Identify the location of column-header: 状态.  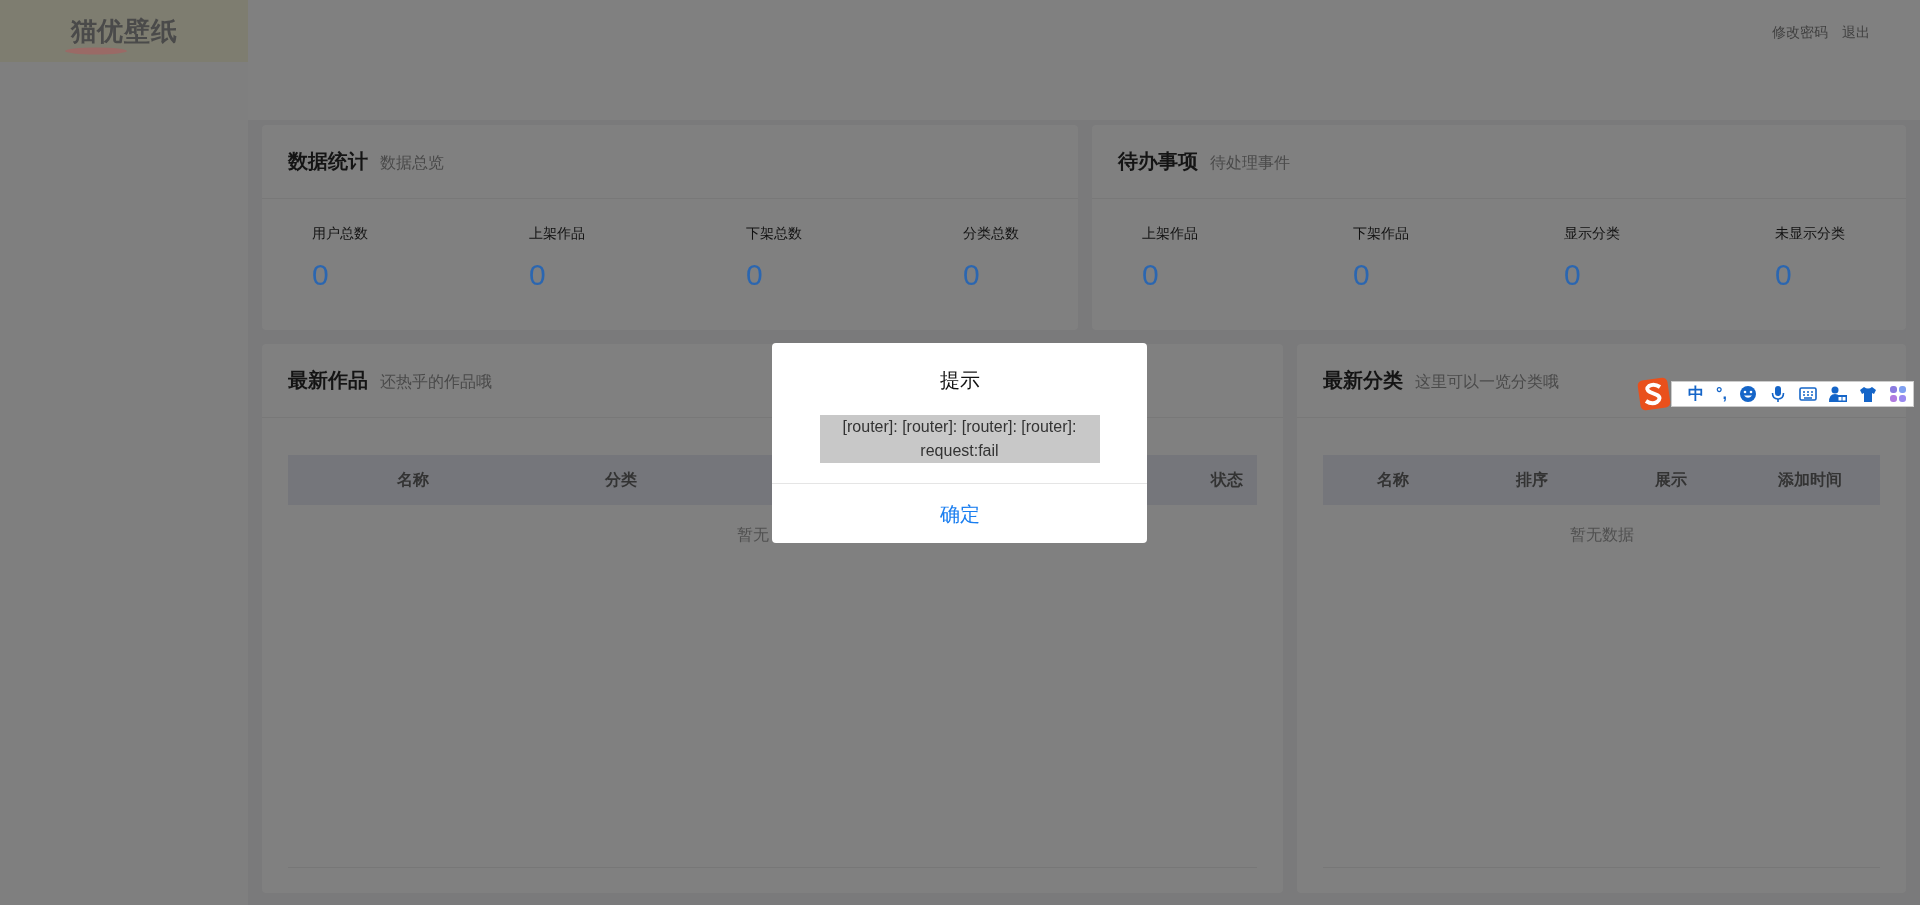
(1226, 480).